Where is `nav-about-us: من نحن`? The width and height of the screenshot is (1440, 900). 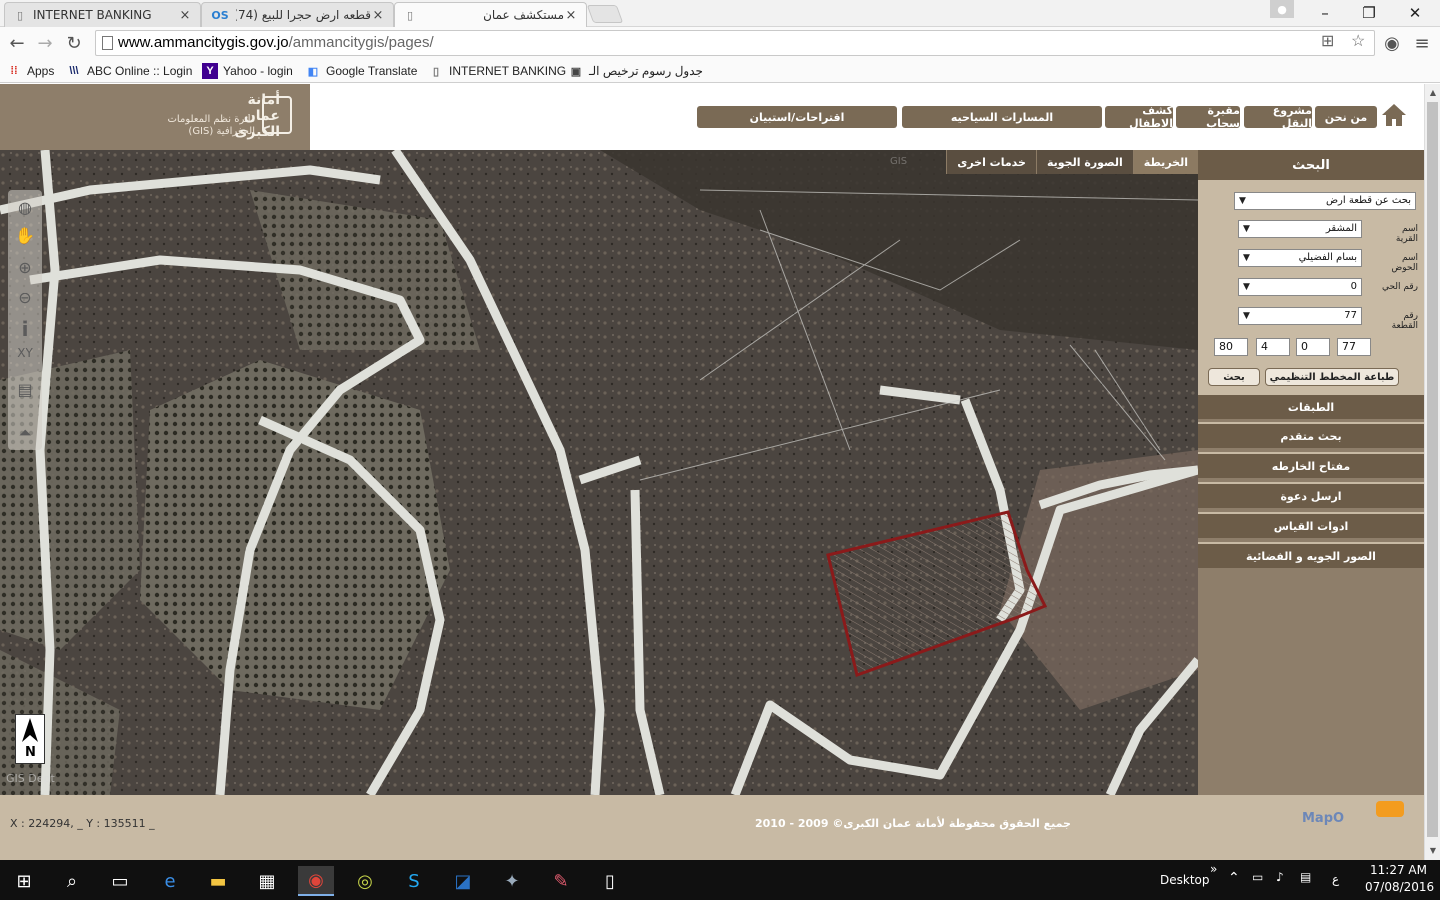 nav-about-us: من نحن is located at coordinates (1346, 117).